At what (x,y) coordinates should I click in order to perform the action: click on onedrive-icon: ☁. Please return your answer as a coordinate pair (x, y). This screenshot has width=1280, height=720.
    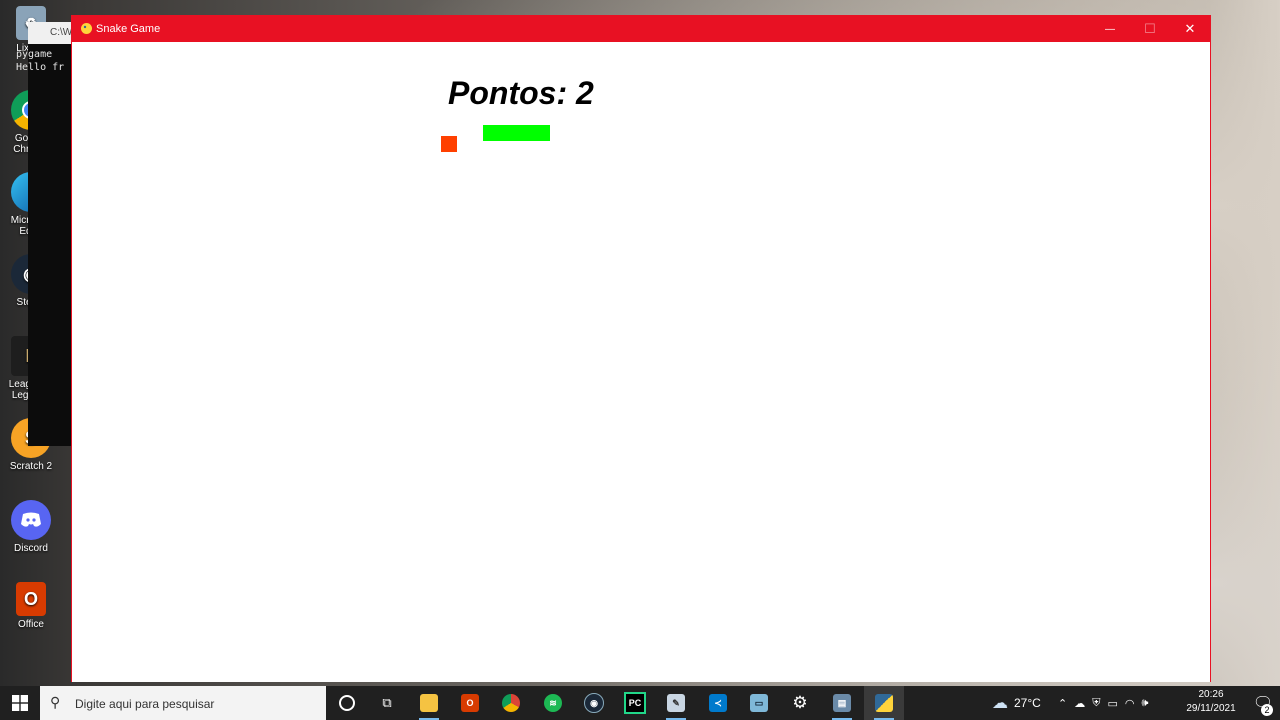
    Looking at the image, I should click on (1083, 703).